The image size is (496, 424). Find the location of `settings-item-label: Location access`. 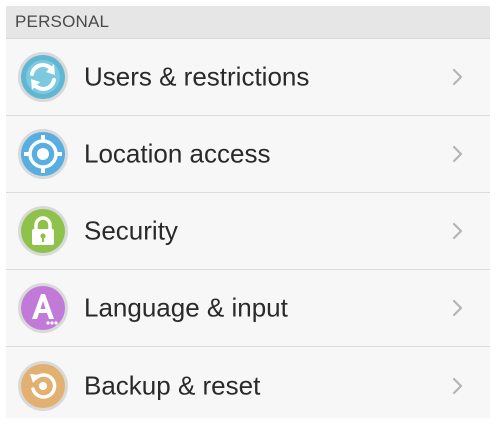

settings-item-label: Location access is located at coordinates (177, 153).